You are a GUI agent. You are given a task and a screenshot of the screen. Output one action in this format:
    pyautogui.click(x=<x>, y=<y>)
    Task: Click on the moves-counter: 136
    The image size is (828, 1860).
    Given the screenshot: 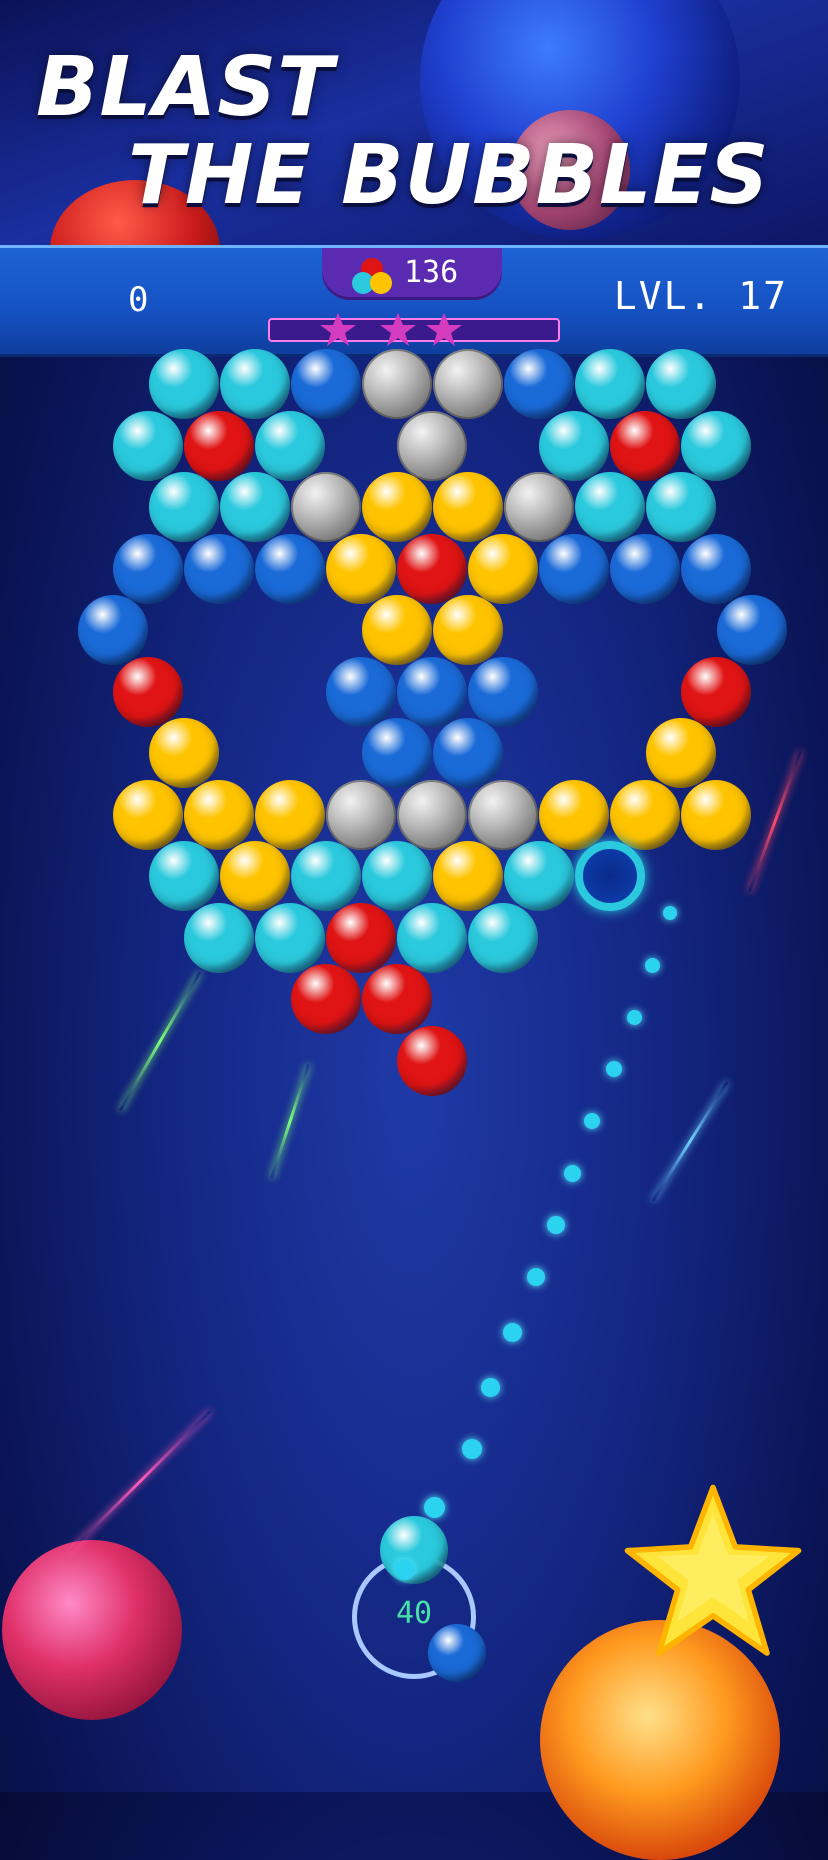 What is the action you would take?
    pyautogui.click(x=412, y=274)
    